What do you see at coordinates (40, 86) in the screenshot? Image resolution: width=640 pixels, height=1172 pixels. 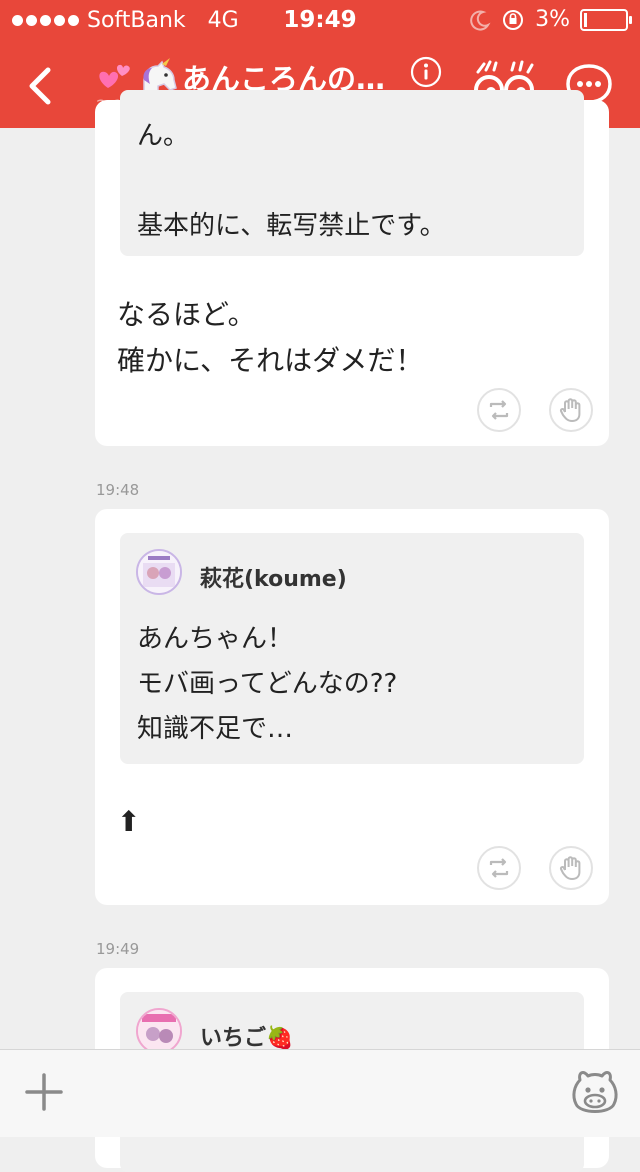 I see `back-icon` at bounding box center [40, 86].